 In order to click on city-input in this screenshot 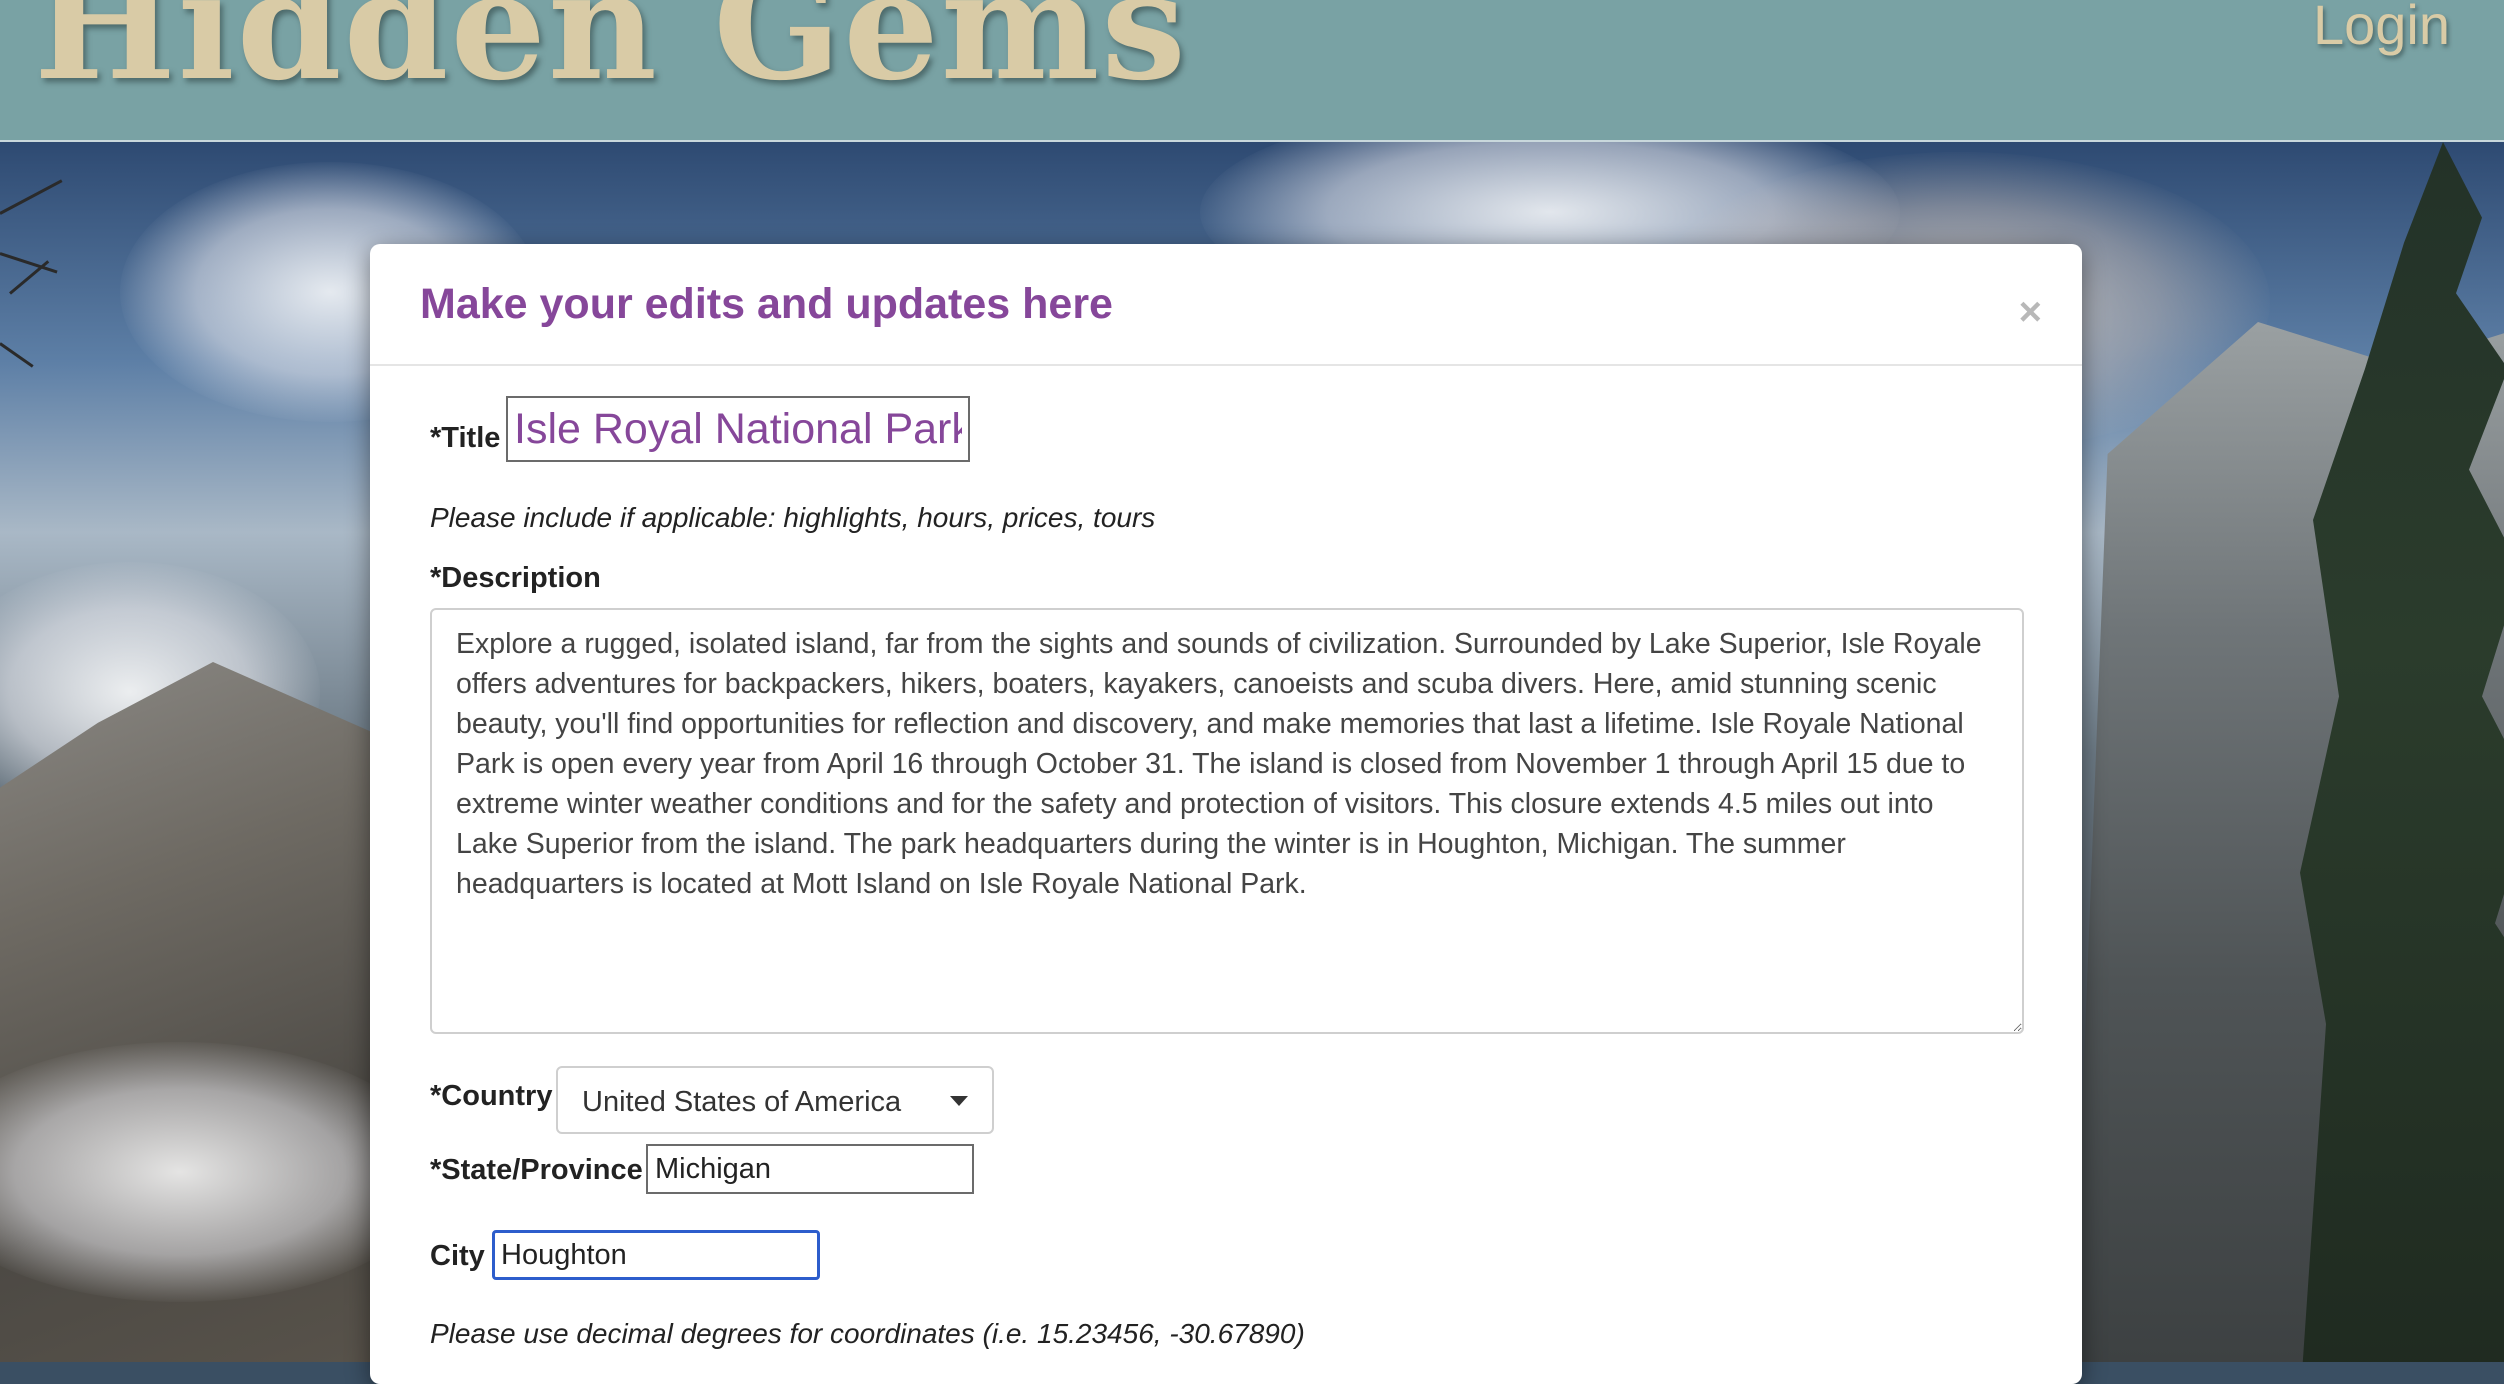, I will do `click(656, 1255)`.